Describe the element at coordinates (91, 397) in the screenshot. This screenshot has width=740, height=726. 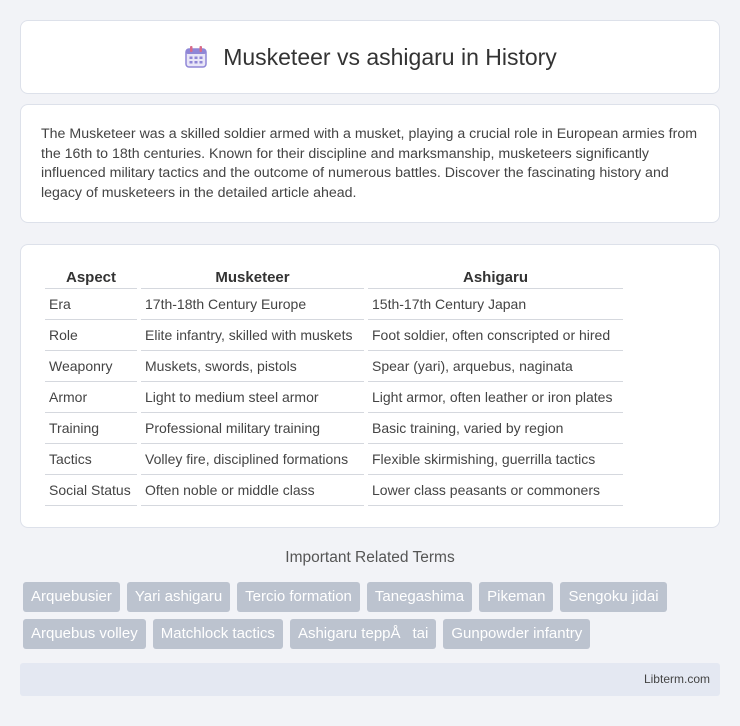
I see `table-cell: Armor` at that location.